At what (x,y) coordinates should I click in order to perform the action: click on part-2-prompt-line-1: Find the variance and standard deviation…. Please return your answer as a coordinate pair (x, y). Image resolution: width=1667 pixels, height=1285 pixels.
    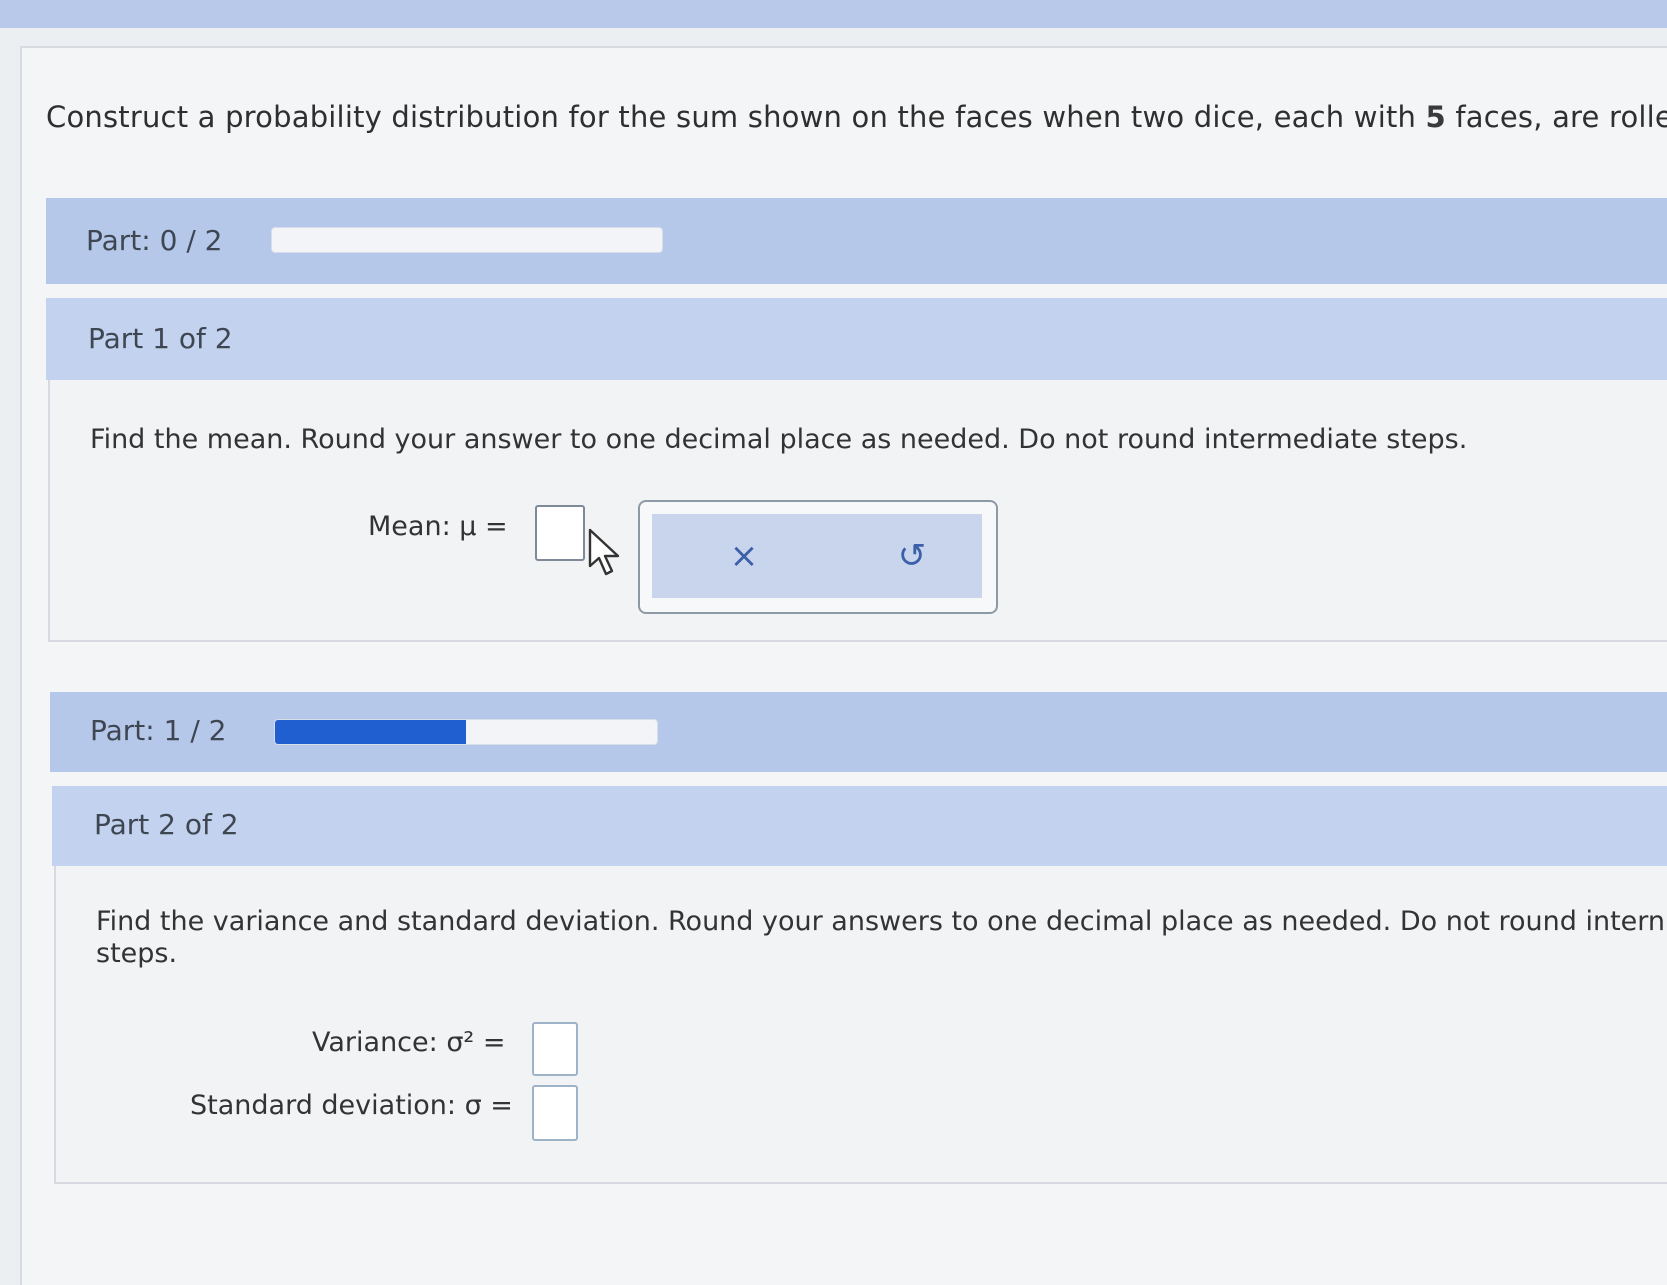
    Looking at the image, I should click on (881, 921).